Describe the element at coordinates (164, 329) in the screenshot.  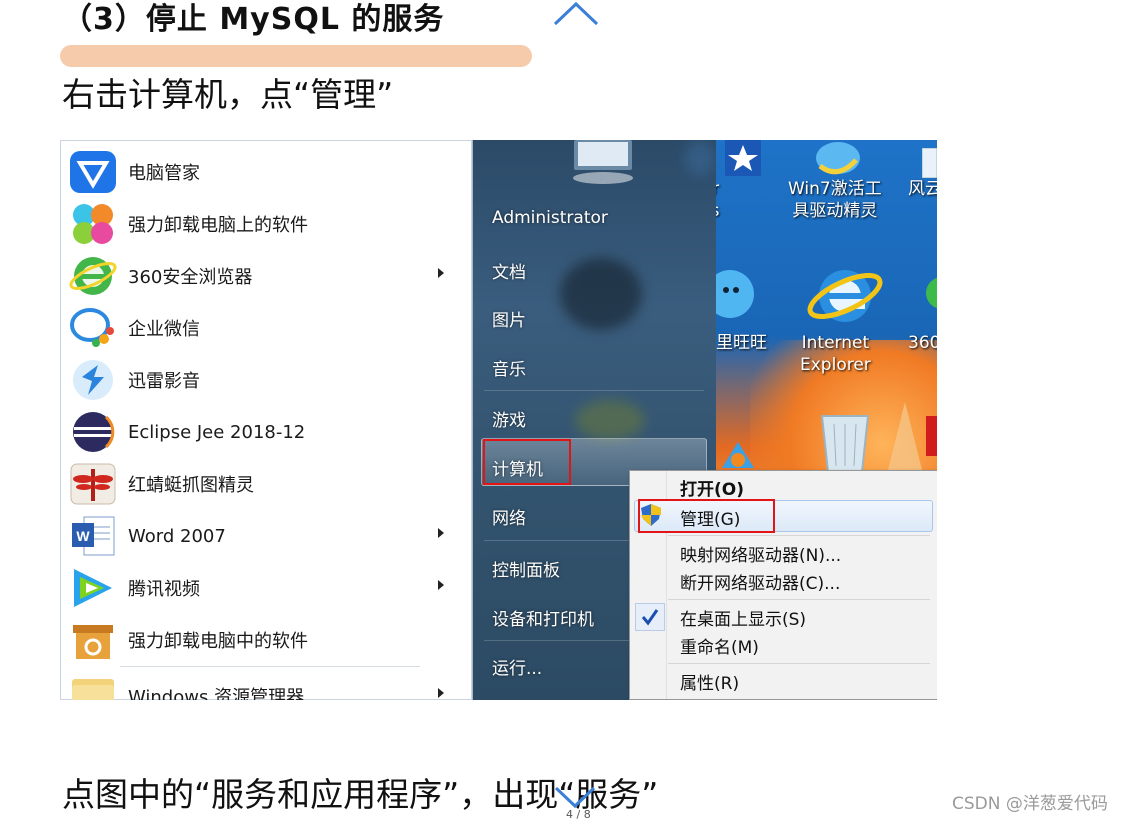
I see `program-label: 企业微信` at that location.